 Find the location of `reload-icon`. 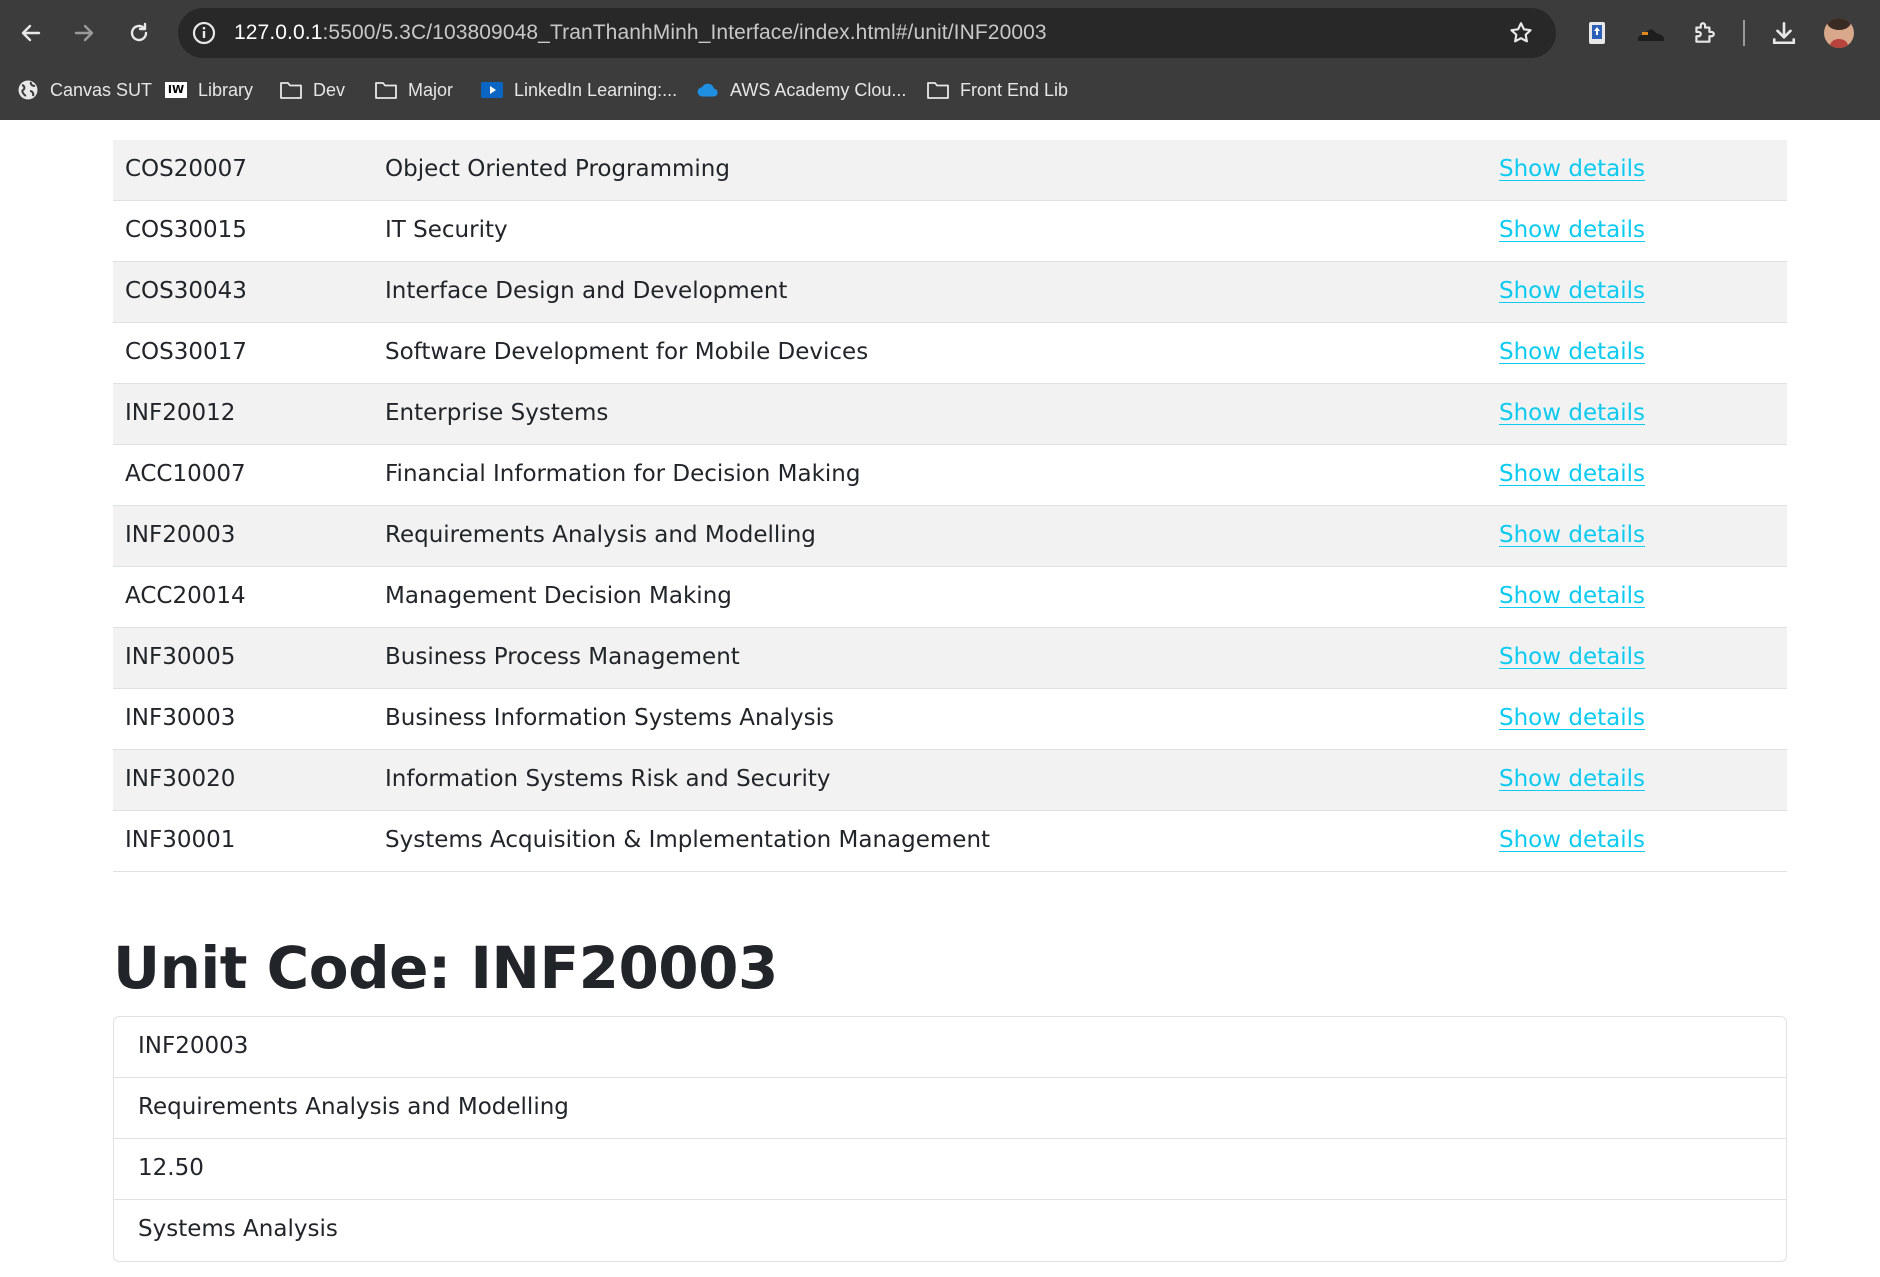

reload-icon is located at coordinates (139, 32).